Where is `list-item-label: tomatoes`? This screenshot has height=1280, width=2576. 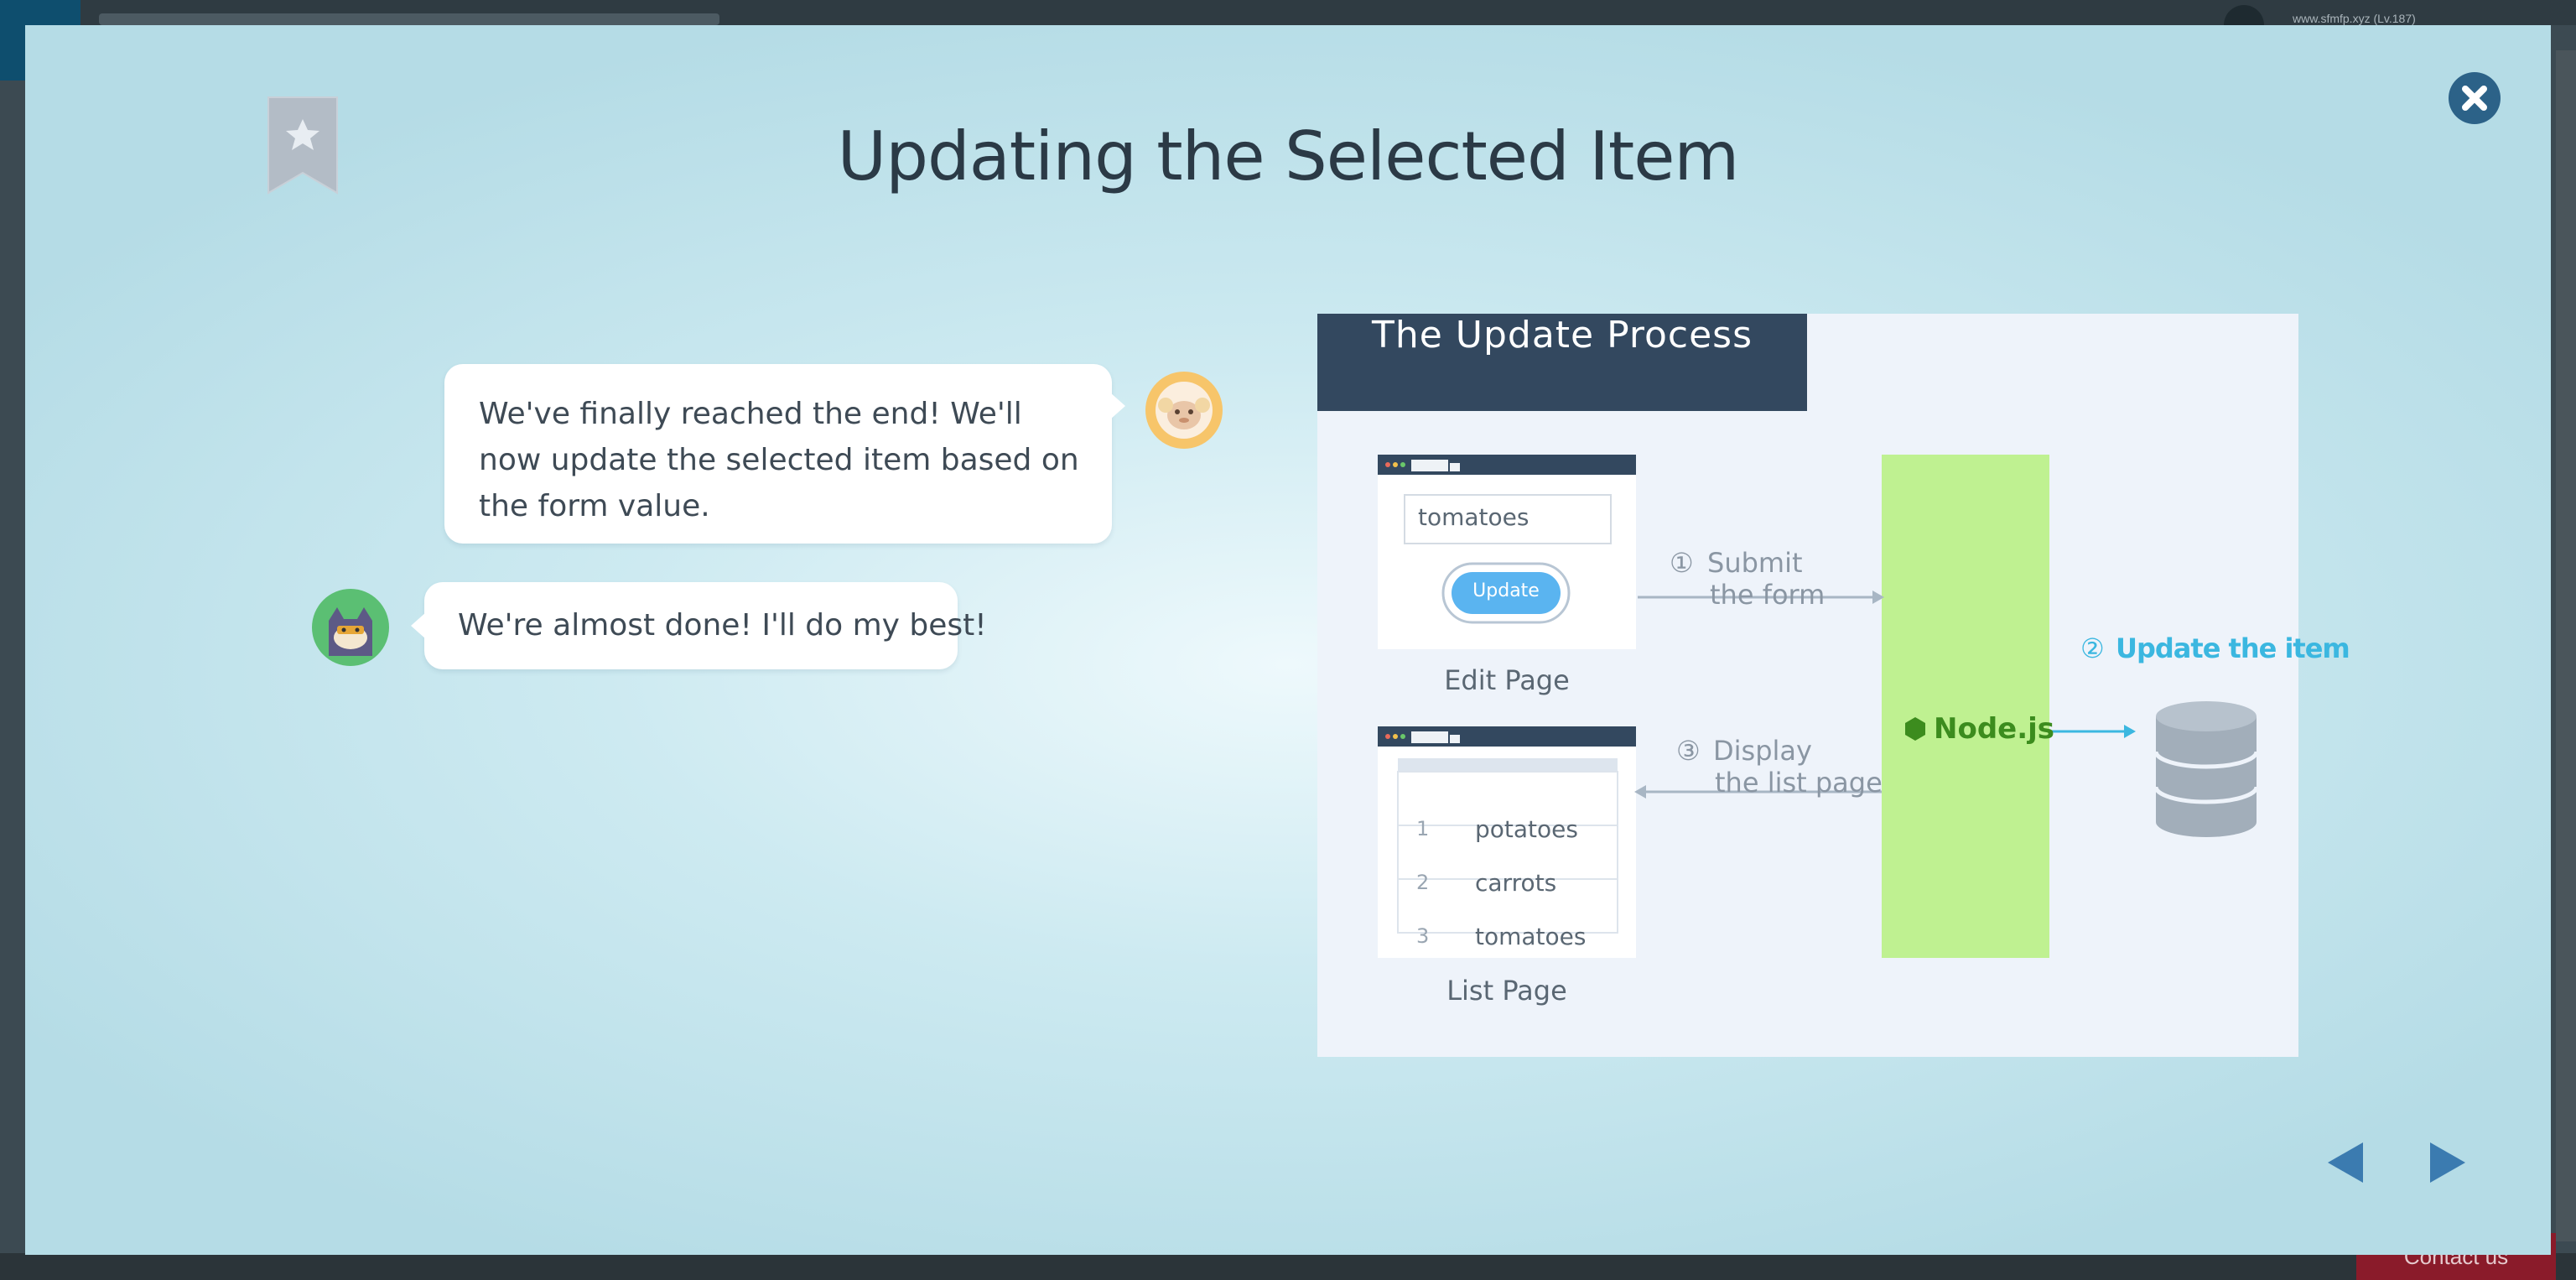 list-item-label: tomatoes is located at coordinates (1531, 936).